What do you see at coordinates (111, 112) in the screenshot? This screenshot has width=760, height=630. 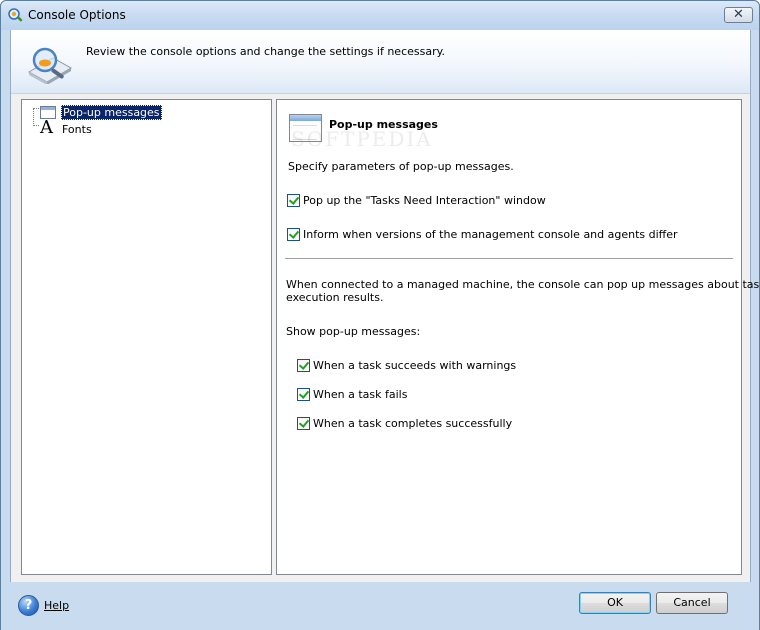 I see `tree-item-label: Pop-up messages` at bounding box center [111, 112].